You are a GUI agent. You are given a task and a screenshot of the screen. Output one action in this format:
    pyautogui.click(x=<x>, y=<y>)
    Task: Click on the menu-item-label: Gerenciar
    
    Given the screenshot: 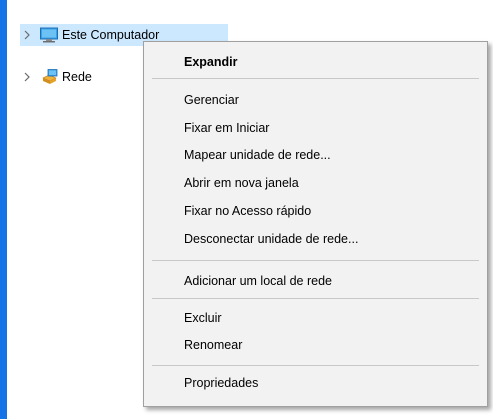 What is the action you would take?
    pyautogui.click(x=211, y=100)
    